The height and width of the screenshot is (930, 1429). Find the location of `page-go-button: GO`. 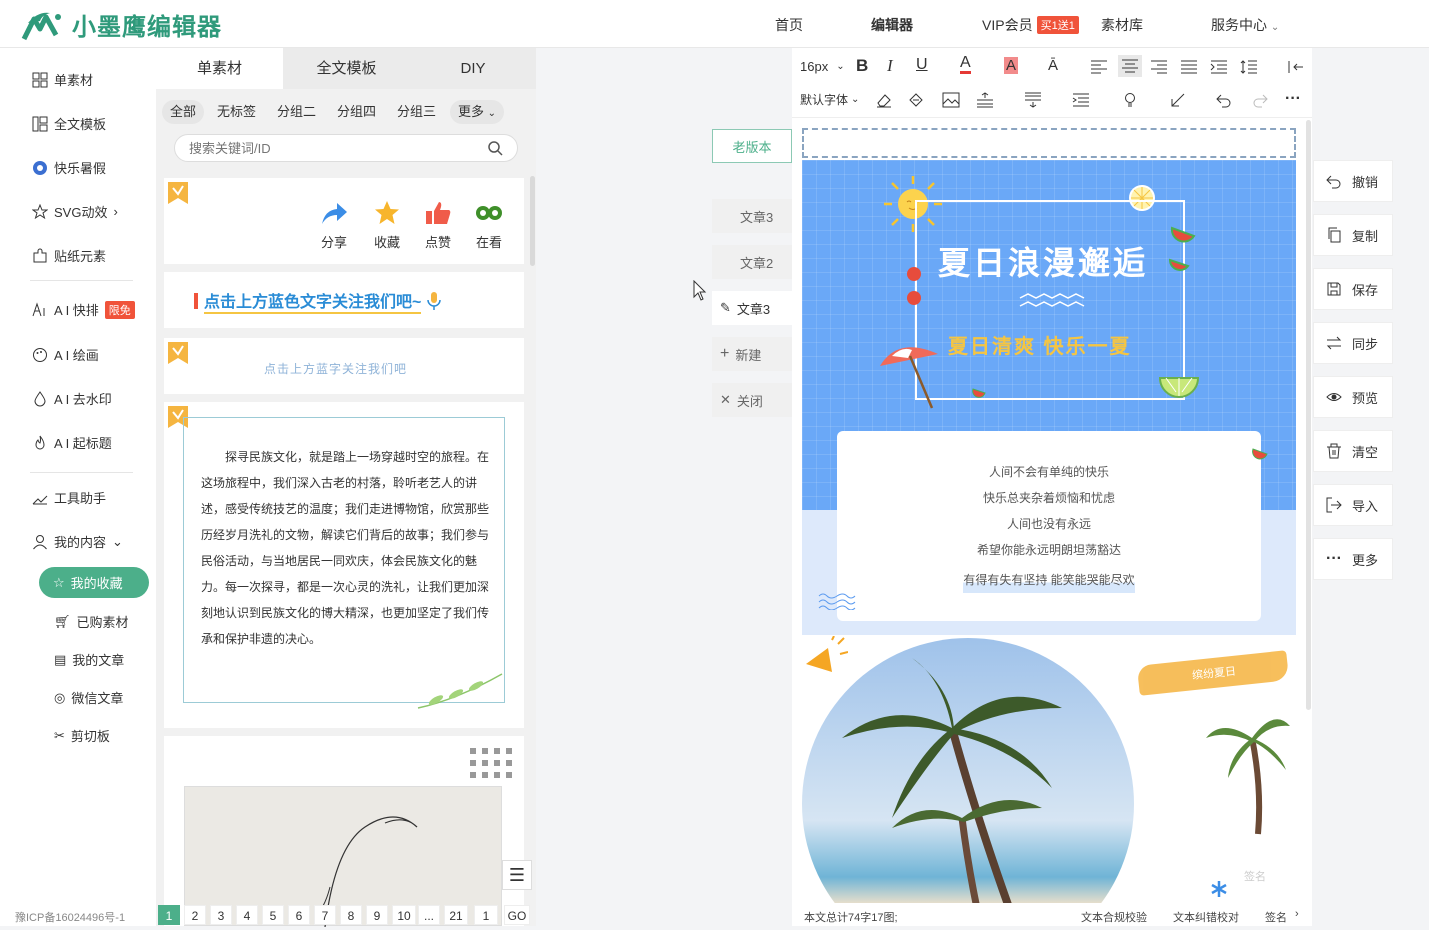

page-go-button: GO is located at coordinates (517, 915).